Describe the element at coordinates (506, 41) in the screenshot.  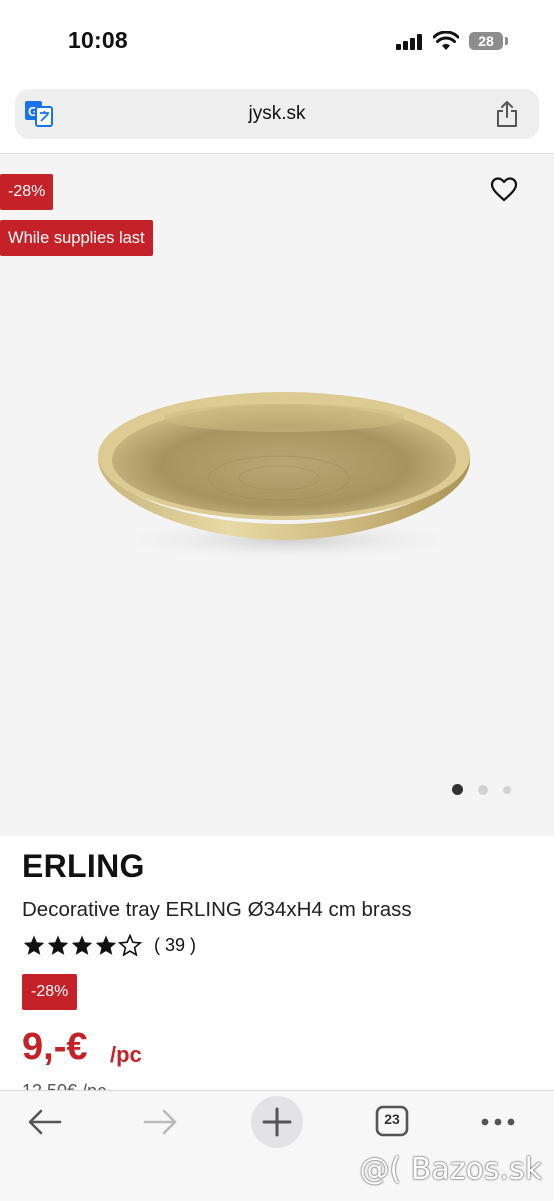
I see `battery-tip` at that location.